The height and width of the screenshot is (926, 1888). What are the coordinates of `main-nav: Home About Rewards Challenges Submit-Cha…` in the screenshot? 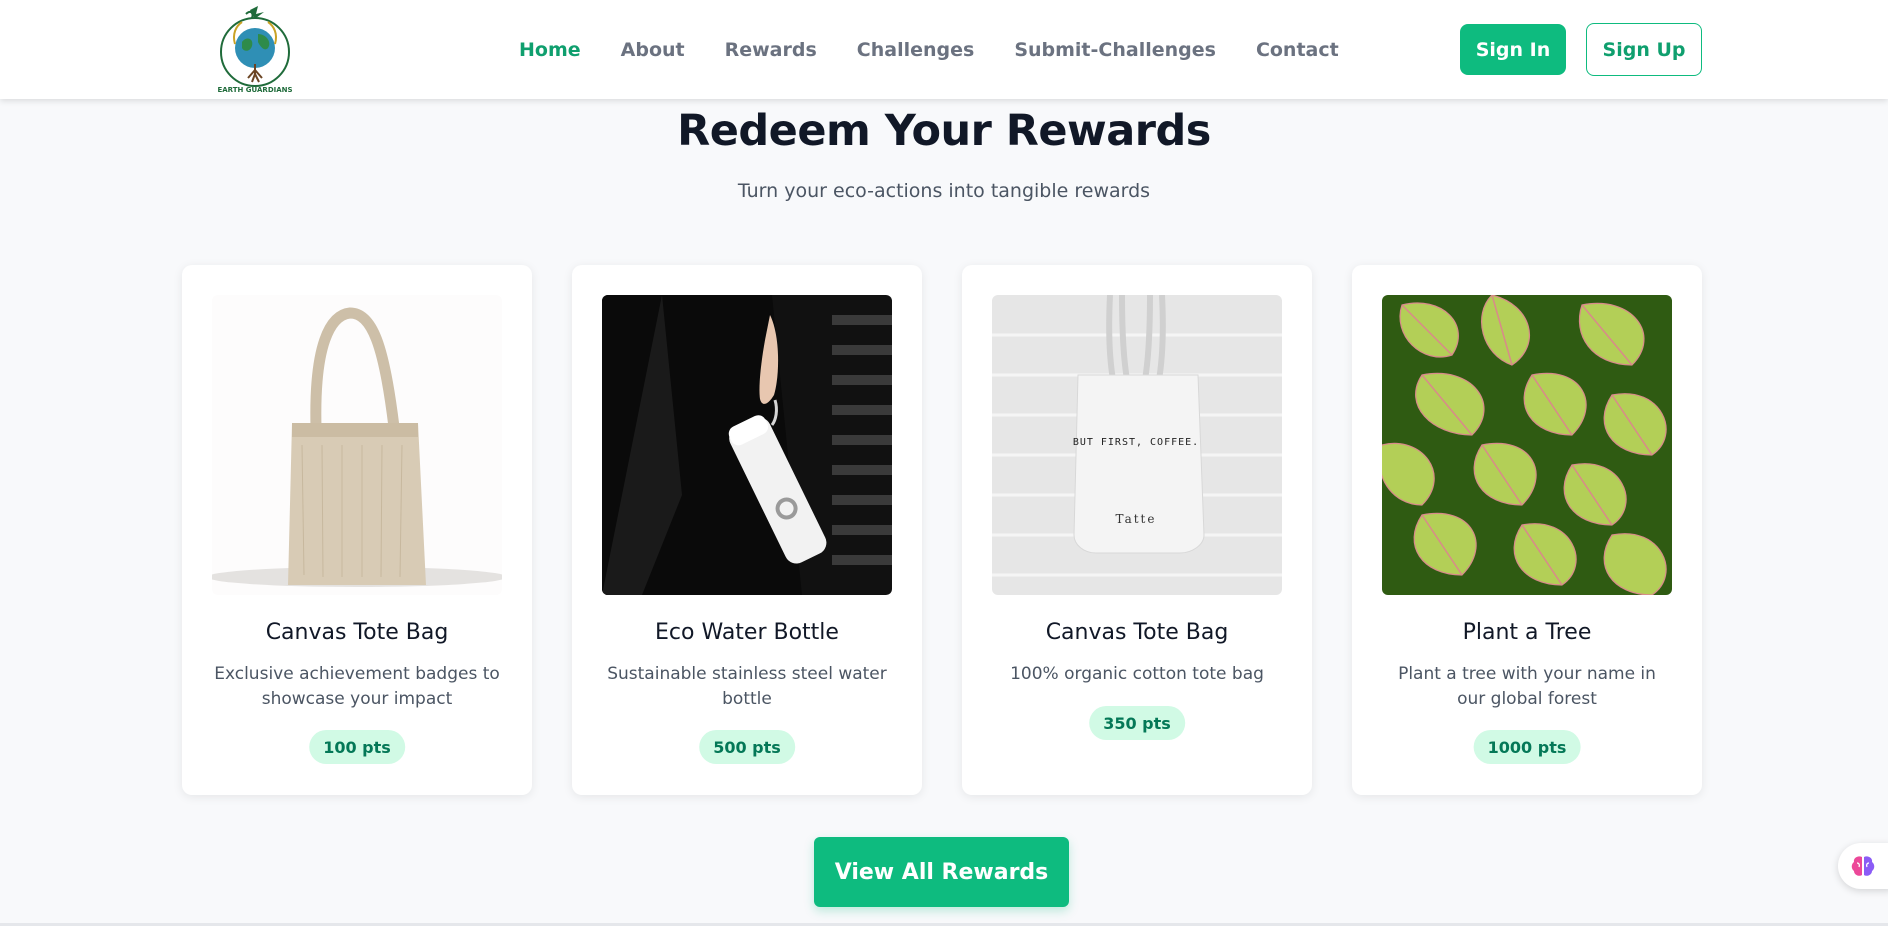 It's located at (949, 49).